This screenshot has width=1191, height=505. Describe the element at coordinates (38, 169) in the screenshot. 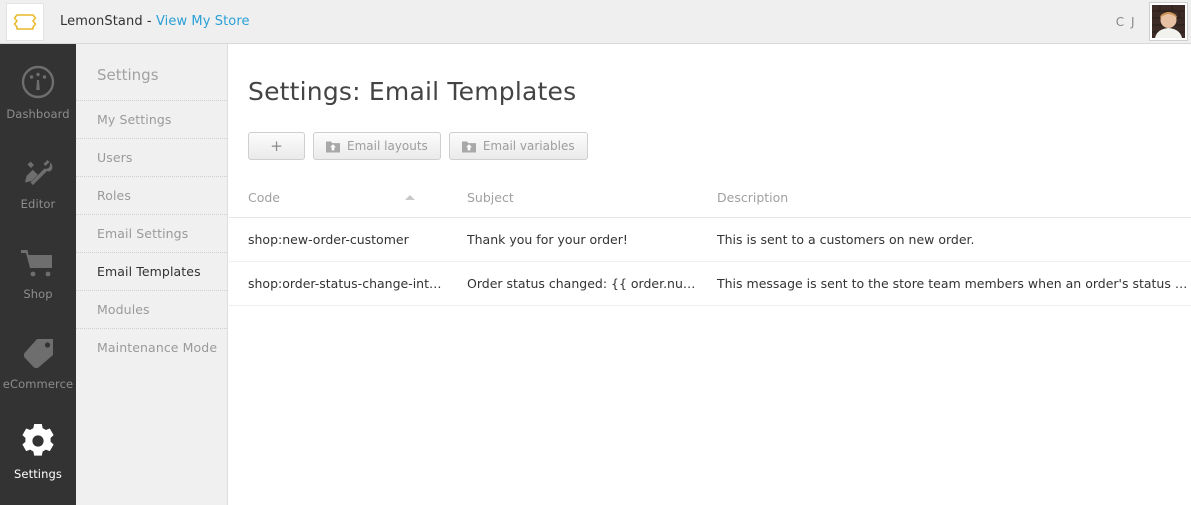

I see `wrench-pencil-icon` at that location.